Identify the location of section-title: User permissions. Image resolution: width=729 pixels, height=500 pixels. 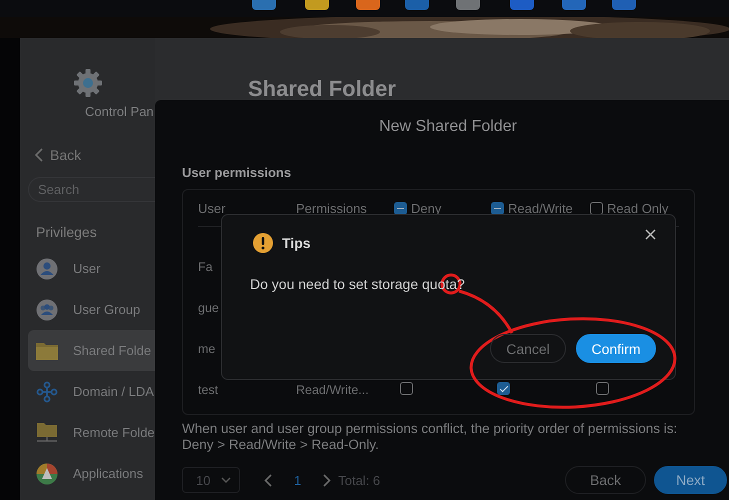
(237, 172).